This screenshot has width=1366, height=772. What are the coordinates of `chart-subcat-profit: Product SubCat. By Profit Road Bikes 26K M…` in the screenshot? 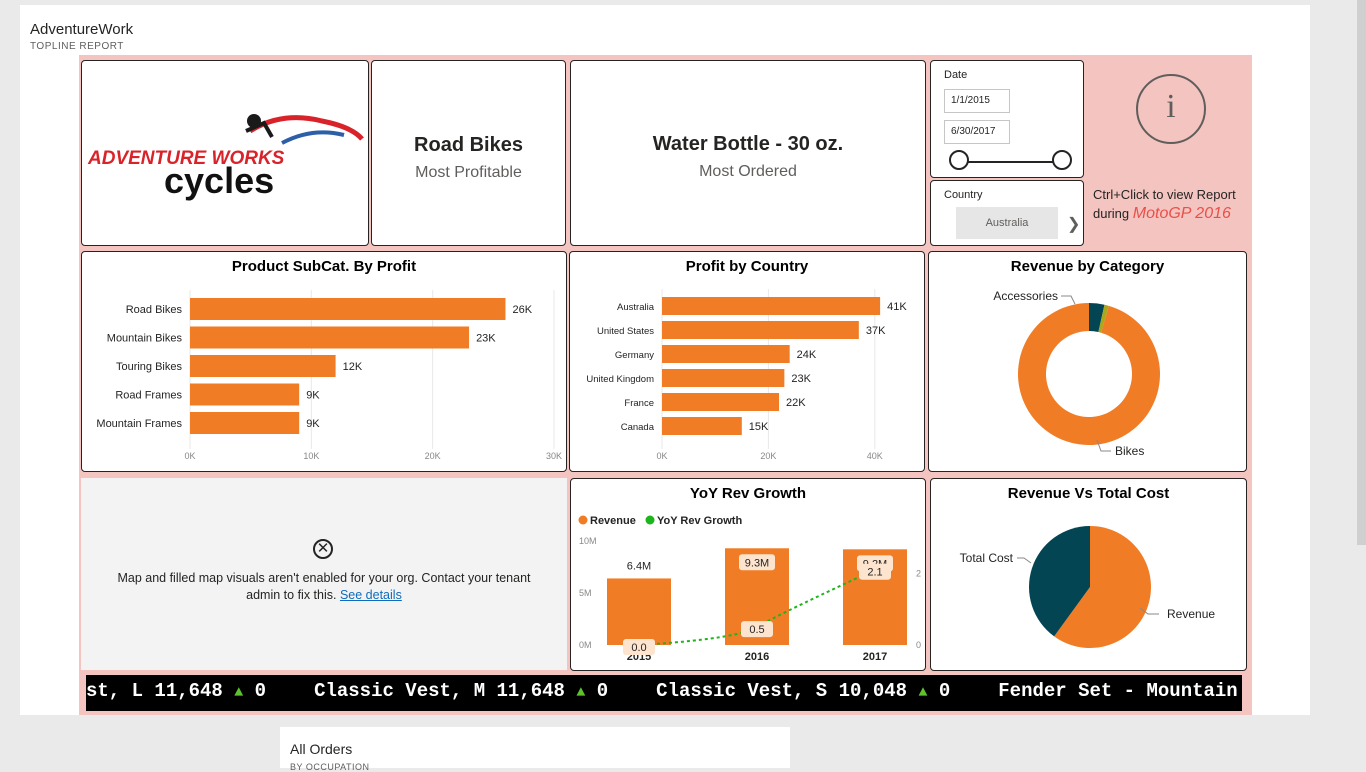 It's located at (324, 361).